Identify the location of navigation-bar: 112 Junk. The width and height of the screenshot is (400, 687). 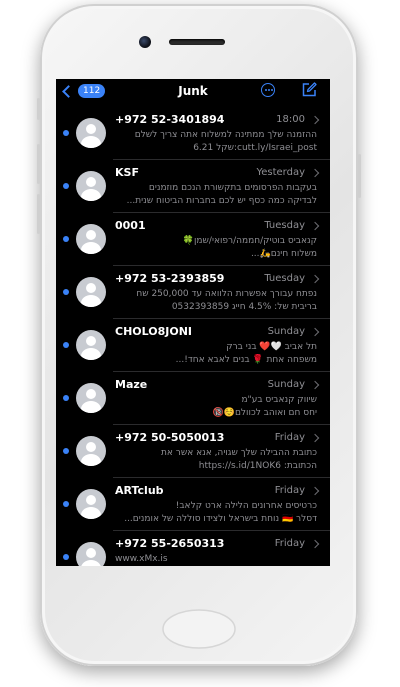
(193, 92).